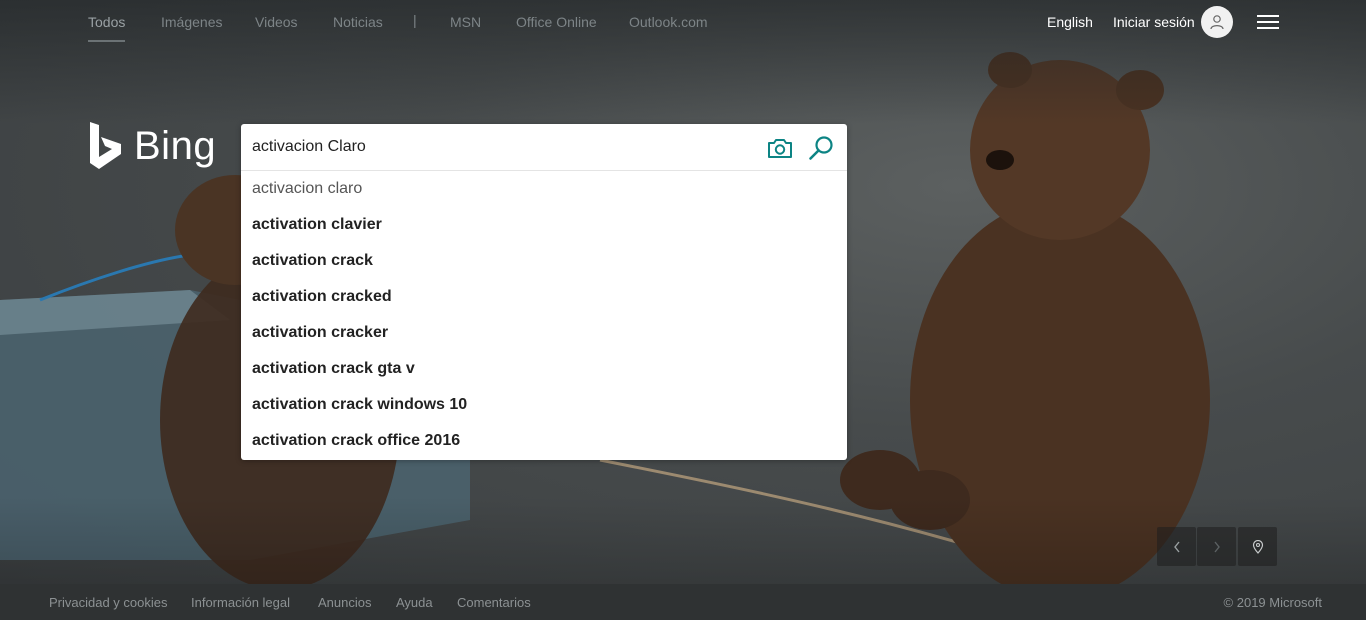  What do you see at coordinates (544, 225) in the screenshot?
I see `suggestion-item: activation clavier` at bounding box center [544, 225].